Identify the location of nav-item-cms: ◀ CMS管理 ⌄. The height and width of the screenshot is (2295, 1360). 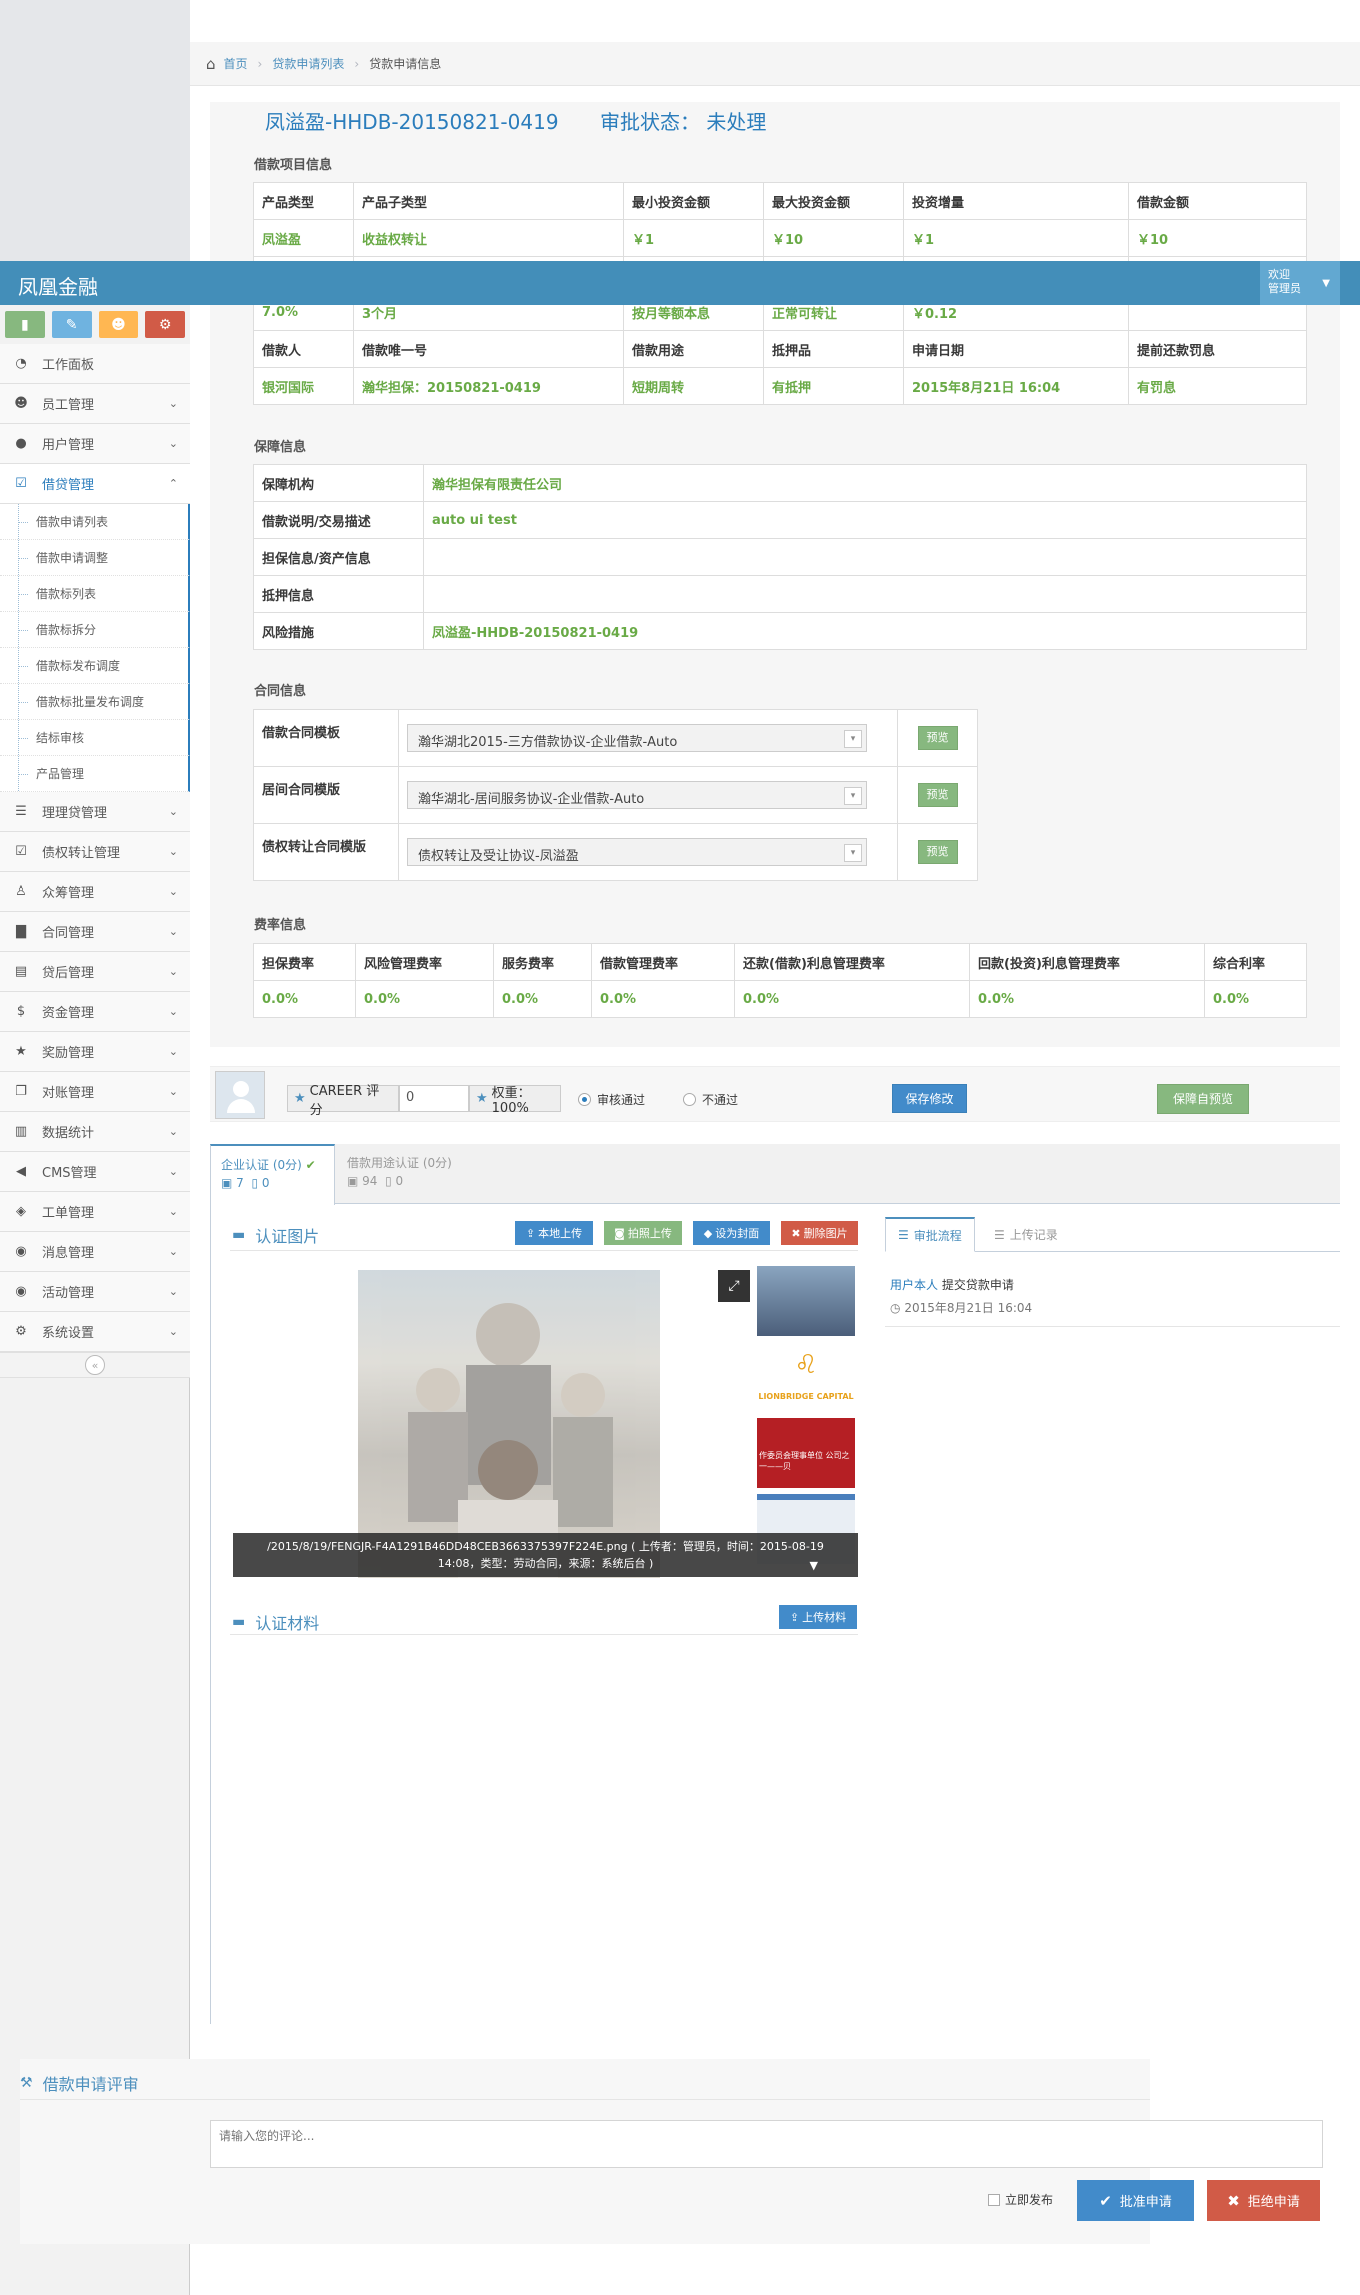
(95, 1172).